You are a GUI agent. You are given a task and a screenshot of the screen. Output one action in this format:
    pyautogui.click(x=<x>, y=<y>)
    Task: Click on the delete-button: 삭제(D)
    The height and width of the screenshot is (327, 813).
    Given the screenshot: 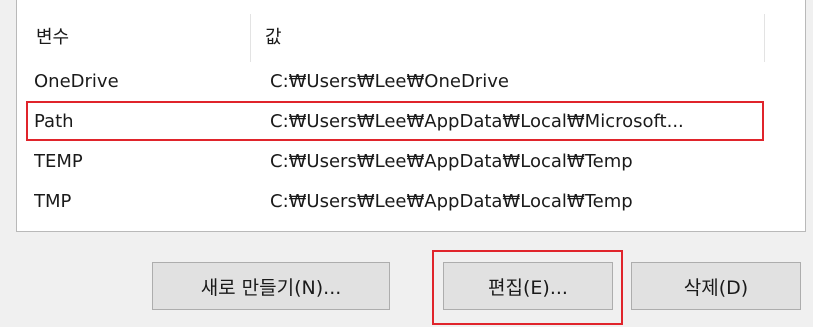 What is the action you would take?
    pyautogui.click(x=716, y=286)
    